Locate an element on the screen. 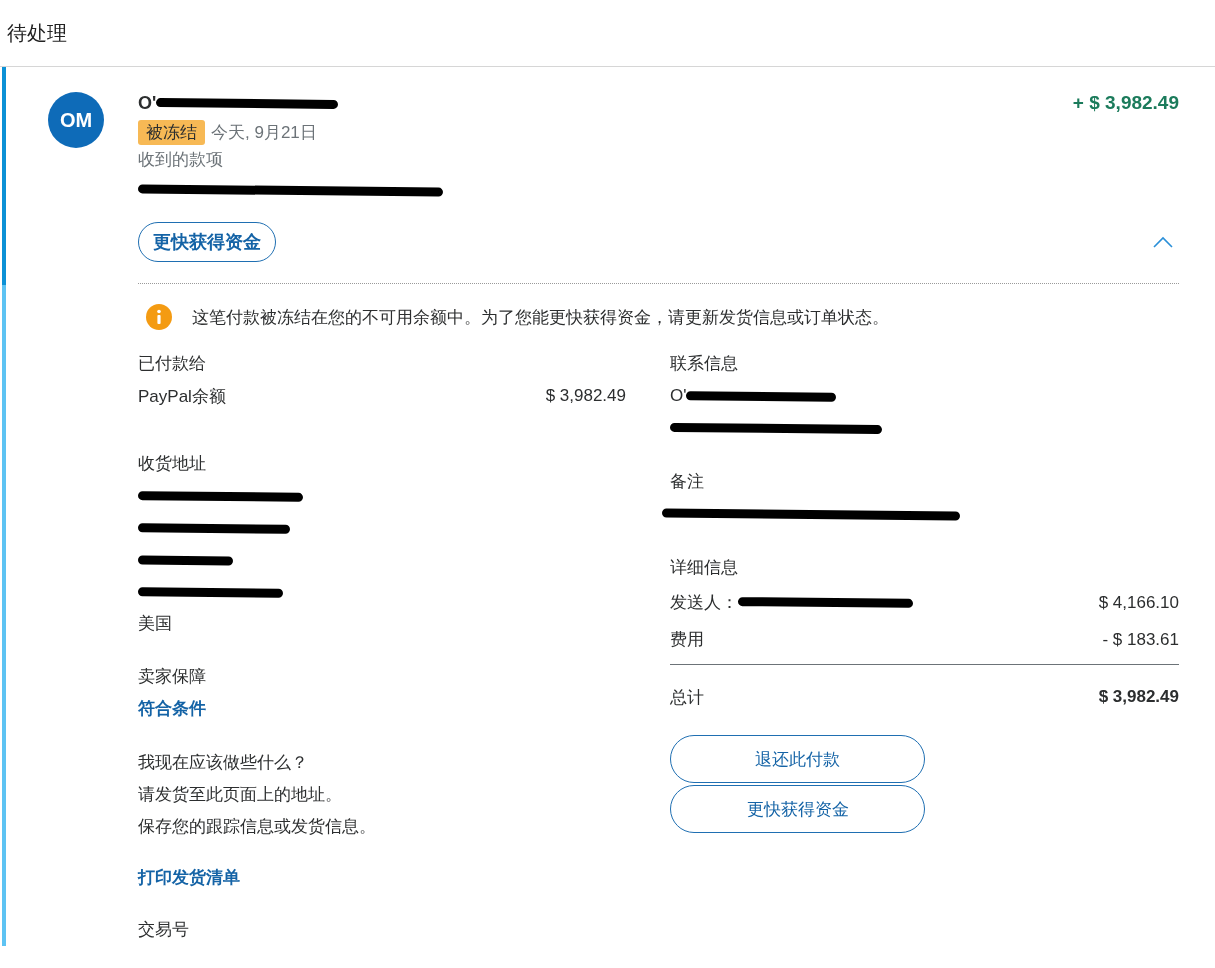  section-heading: 备注 is located at coordinates (687, 482).